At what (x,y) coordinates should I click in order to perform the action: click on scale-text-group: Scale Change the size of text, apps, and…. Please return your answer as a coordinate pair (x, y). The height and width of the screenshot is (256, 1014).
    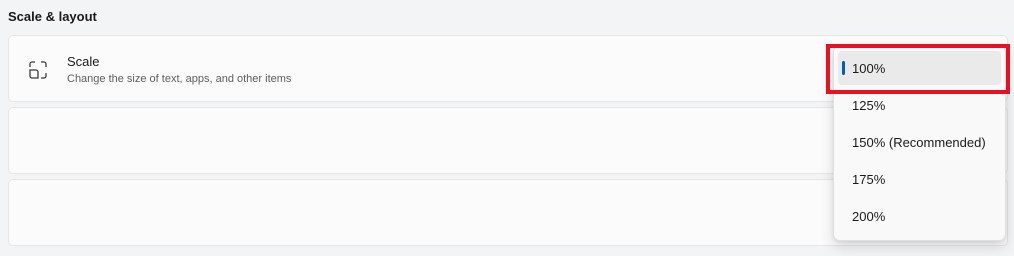
    Looking at the image, I should click on (179, 69).